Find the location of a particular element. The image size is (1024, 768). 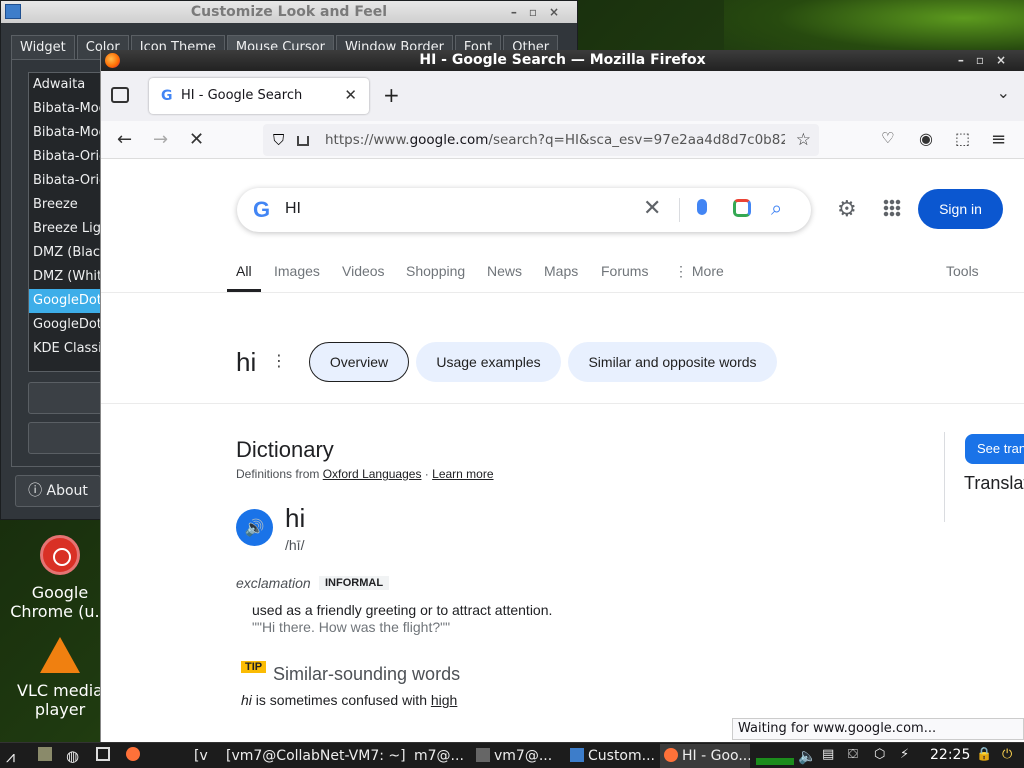

window-titlebar: Customize Look and Feel –▫× is located at coordinates (289, 12).